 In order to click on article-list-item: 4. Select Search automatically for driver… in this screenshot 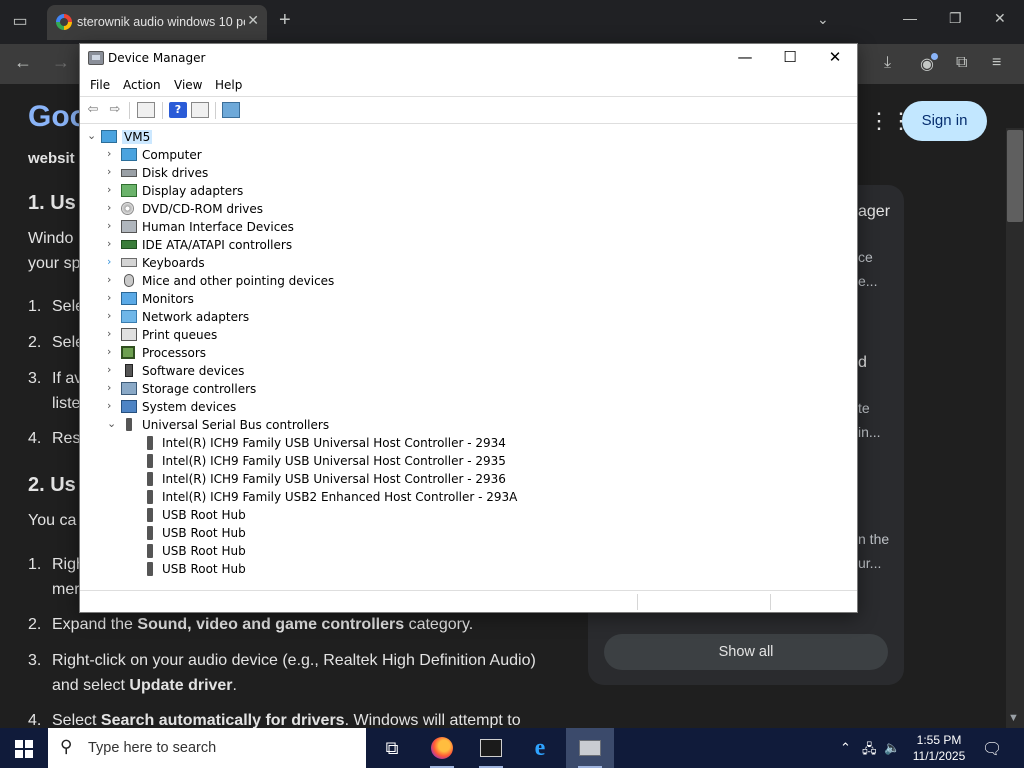, I will do `click(274, 720)`.